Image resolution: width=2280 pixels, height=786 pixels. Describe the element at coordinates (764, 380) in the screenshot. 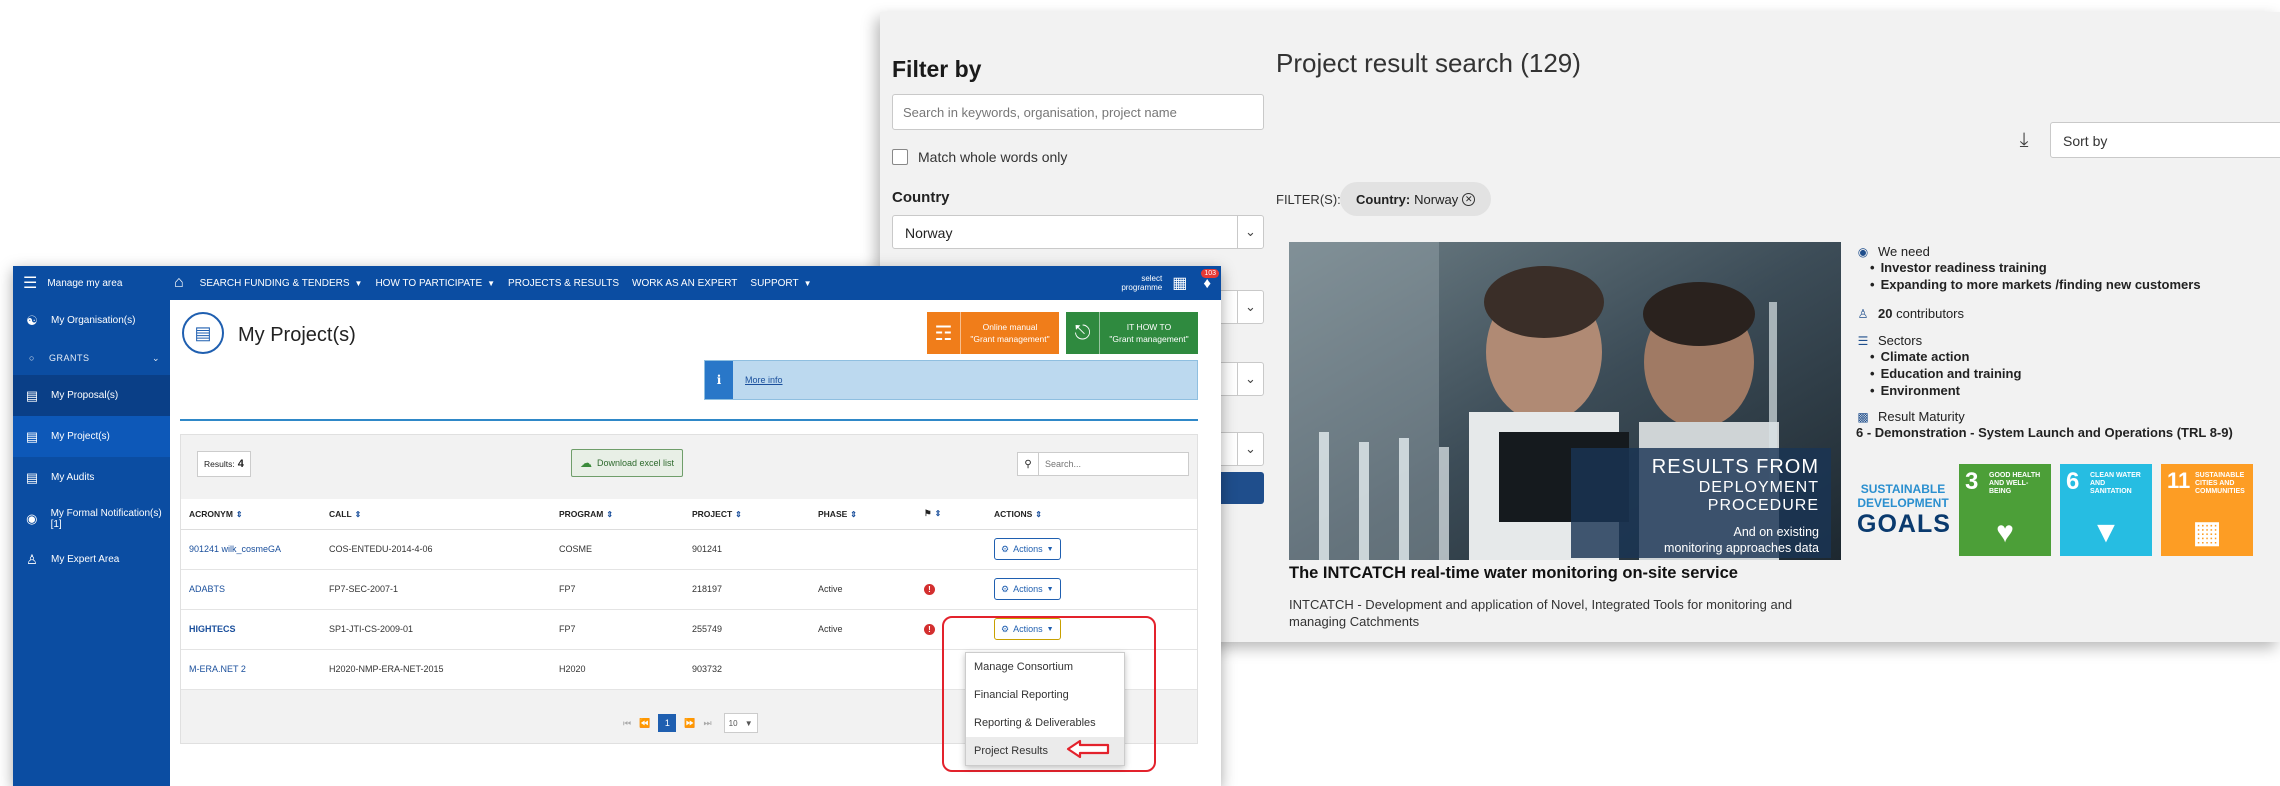

I see `more-info-link: More info` at that location.